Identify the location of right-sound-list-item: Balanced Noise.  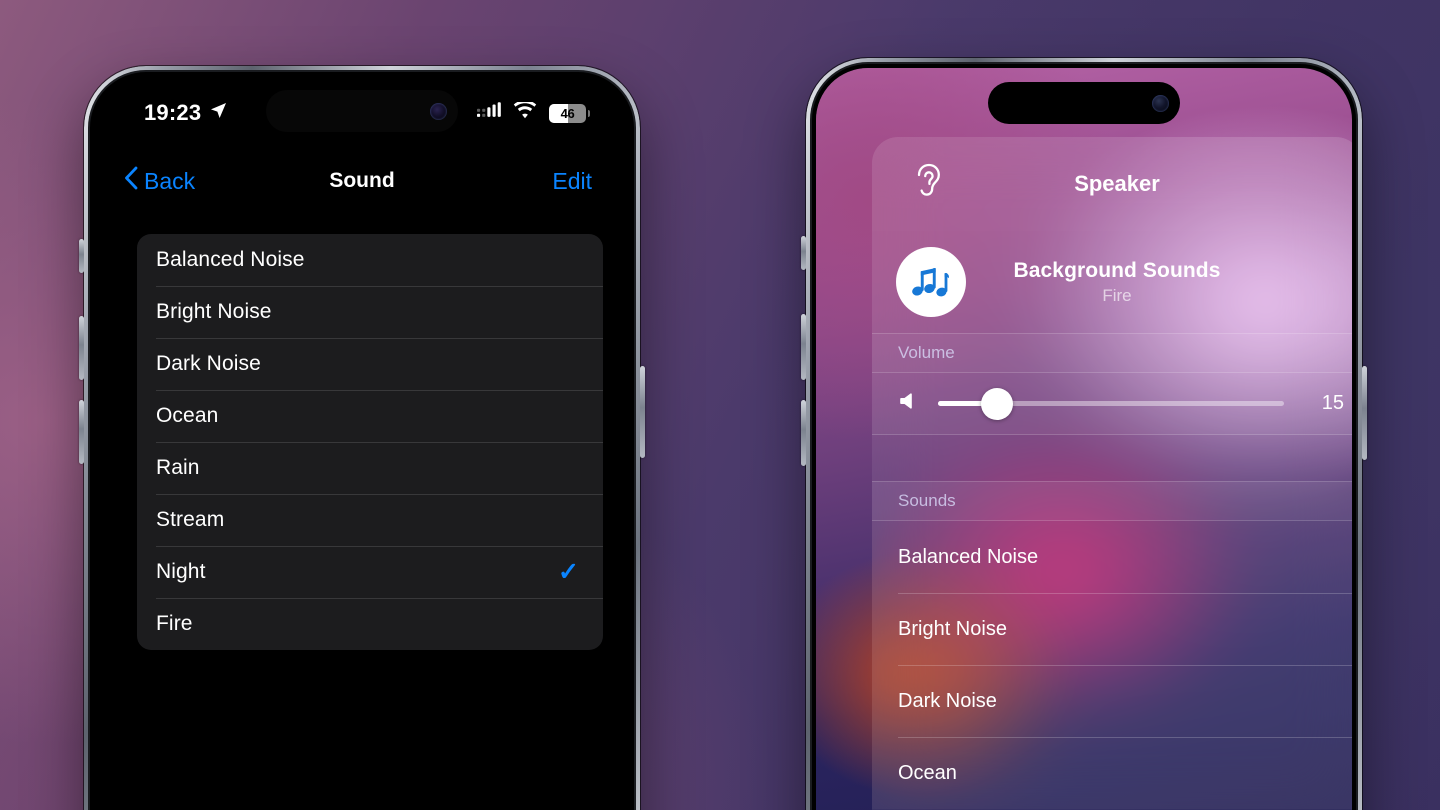
(1112, 557).